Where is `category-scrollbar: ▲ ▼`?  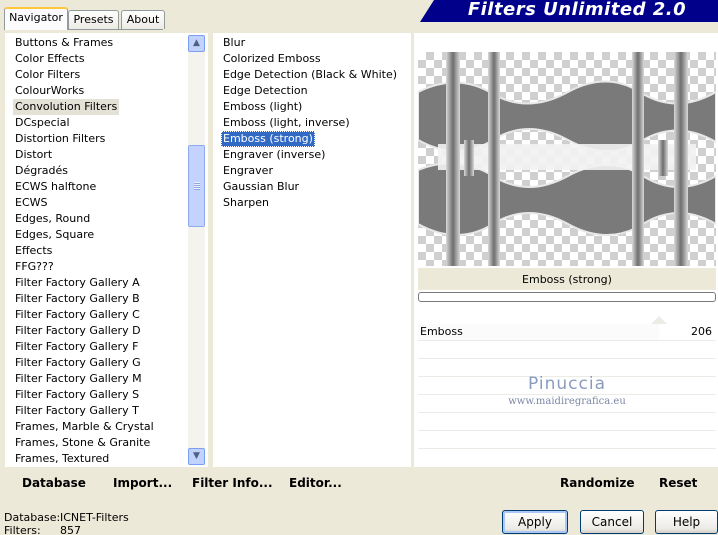 category-scrollbar: ▲ ▼ is located at coordinates (196, 250).